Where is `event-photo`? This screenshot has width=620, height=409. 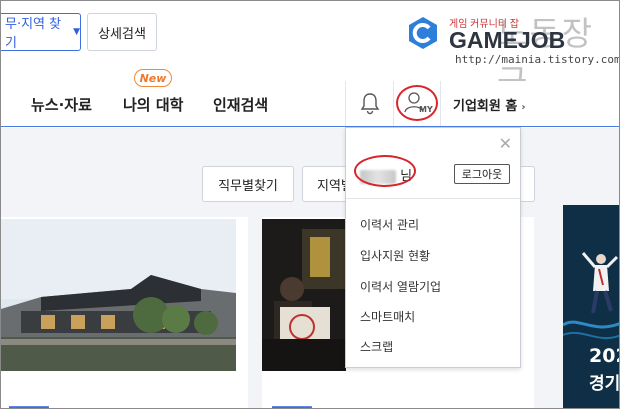
event-photo is located at coordinates (304, 295).